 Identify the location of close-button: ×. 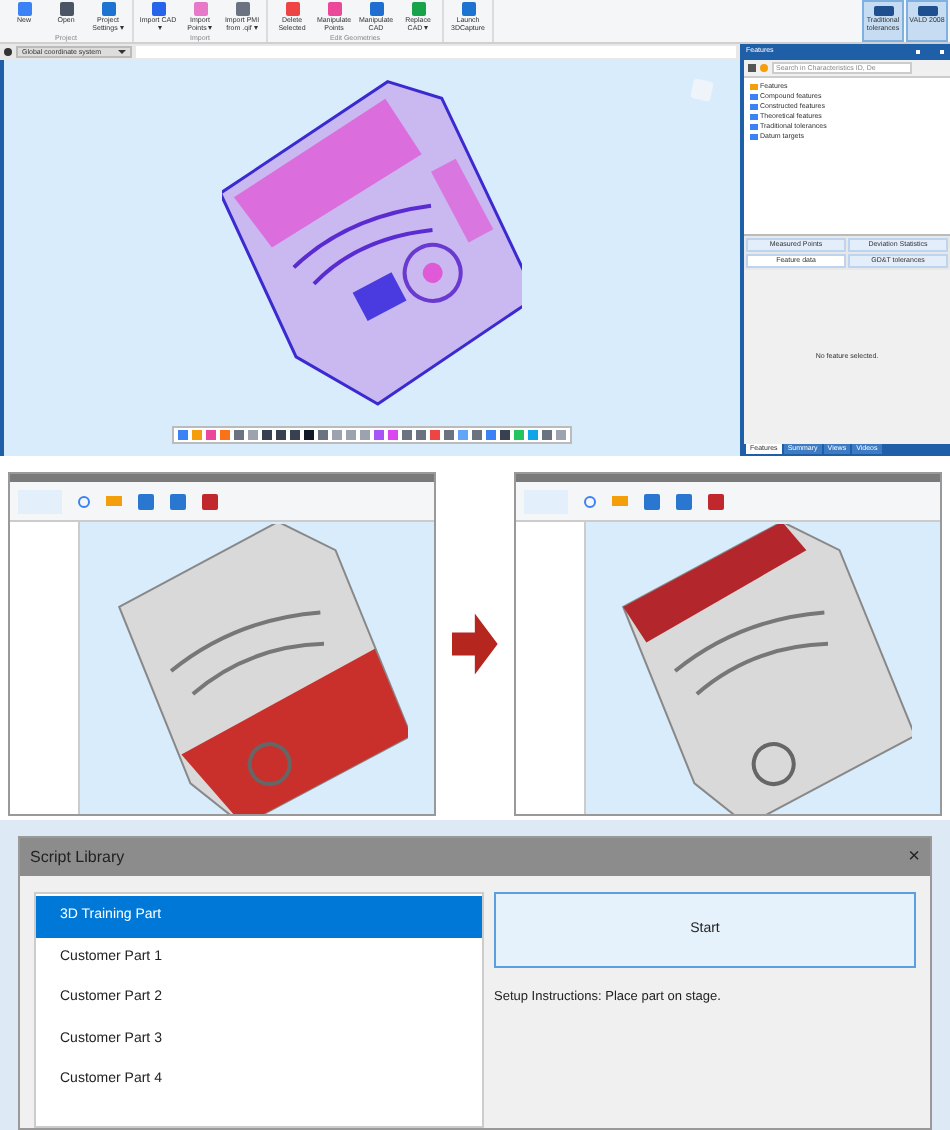
(914, 857).